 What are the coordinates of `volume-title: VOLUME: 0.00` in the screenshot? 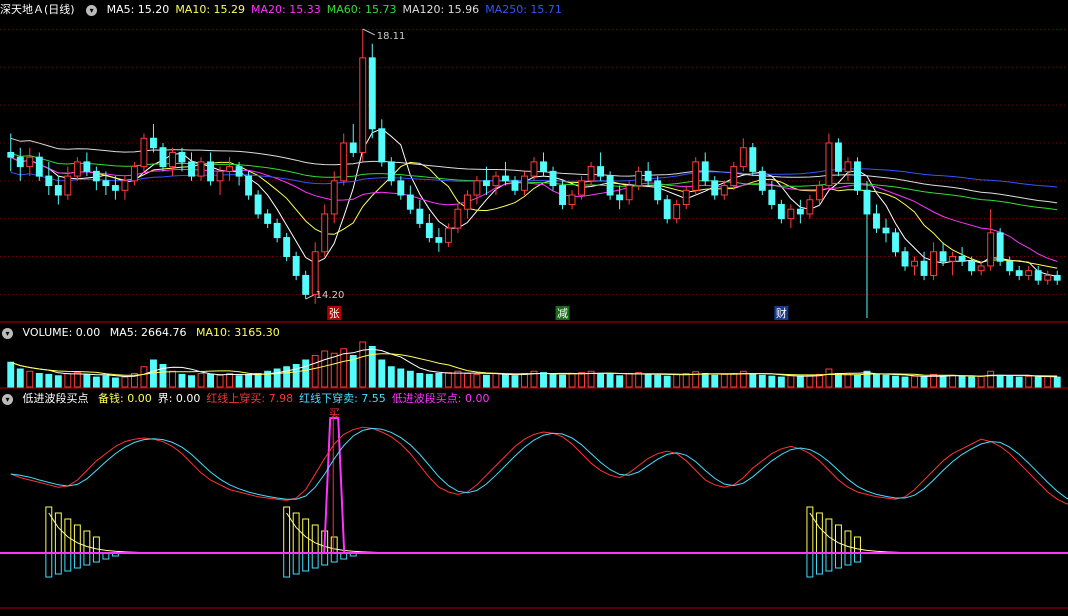 It's located at (61, 332).